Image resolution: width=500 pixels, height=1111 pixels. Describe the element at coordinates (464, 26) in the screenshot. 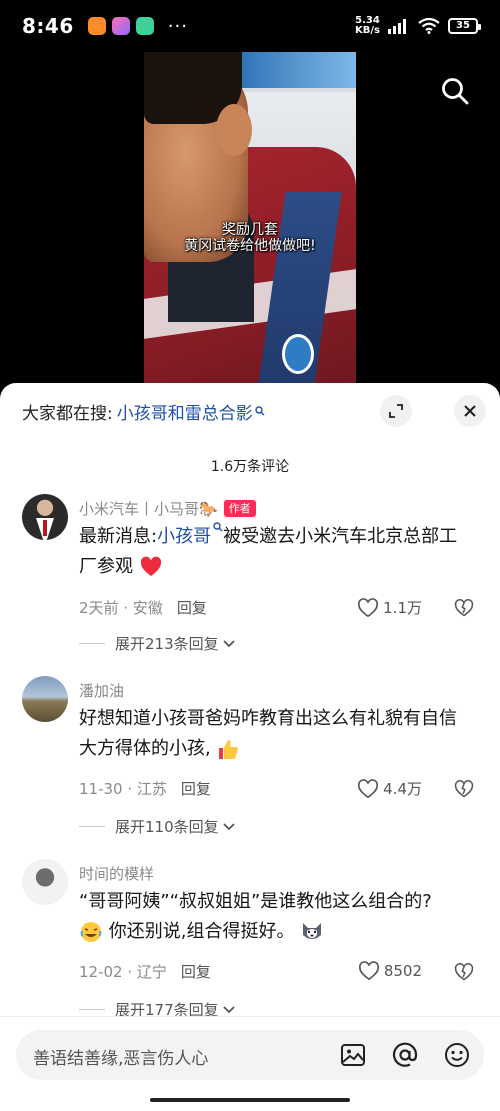

I see `battery-icon: 35` at that location.